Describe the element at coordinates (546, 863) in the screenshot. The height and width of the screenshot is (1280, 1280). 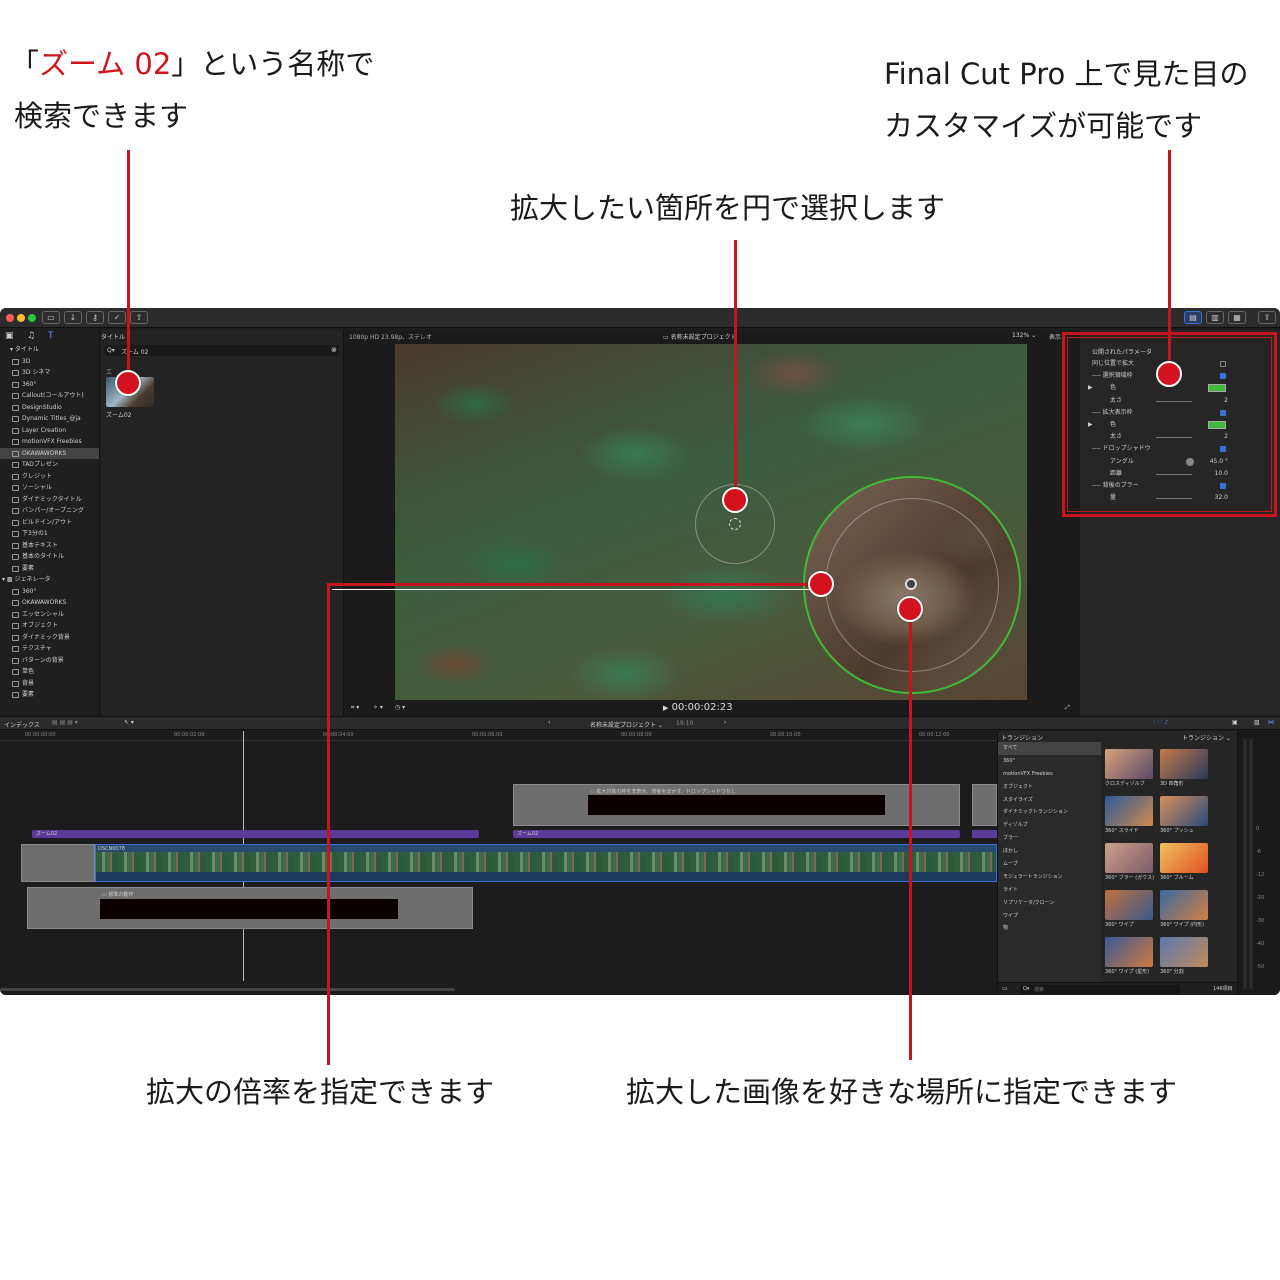
I see `video-clip: DSCN0078` at that location.